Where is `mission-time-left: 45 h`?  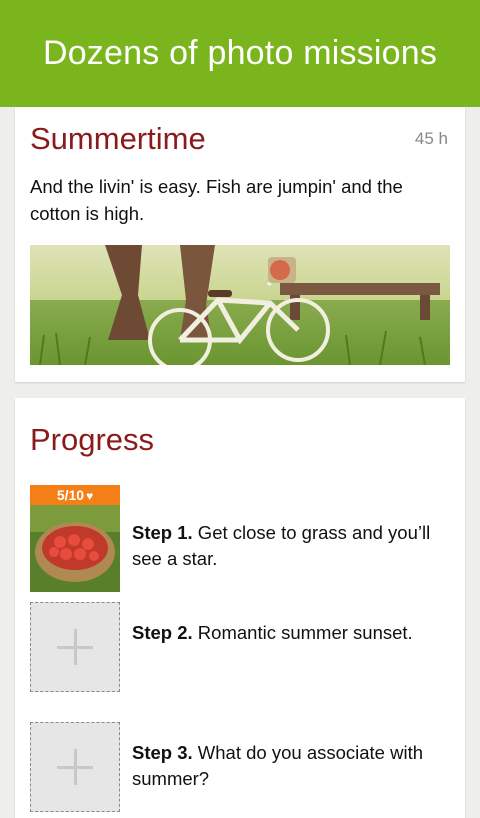
mission-time-left: 45 h is located at coordinates (431, 138).